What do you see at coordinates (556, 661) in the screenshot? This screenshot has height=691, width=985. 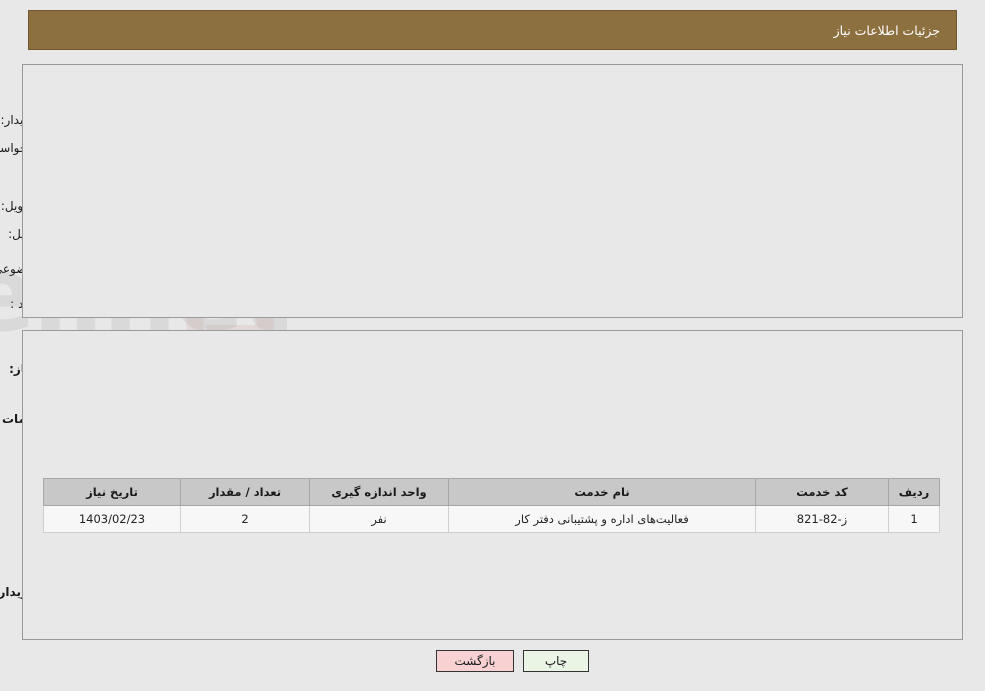 I see `print-button: چاپ` at bounding box center [556, 661].